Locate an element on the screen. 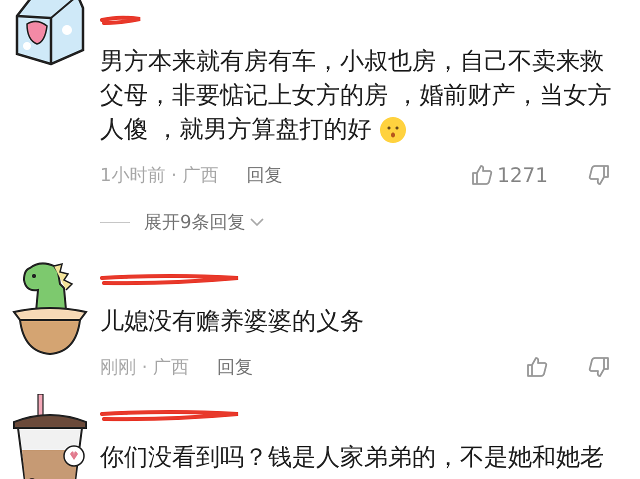 This screenshot has height=479, width=640. comment-text: 你们没看到吗？钱是人家弟弟的，不是她和她老 is located at coordinates (352, 457).